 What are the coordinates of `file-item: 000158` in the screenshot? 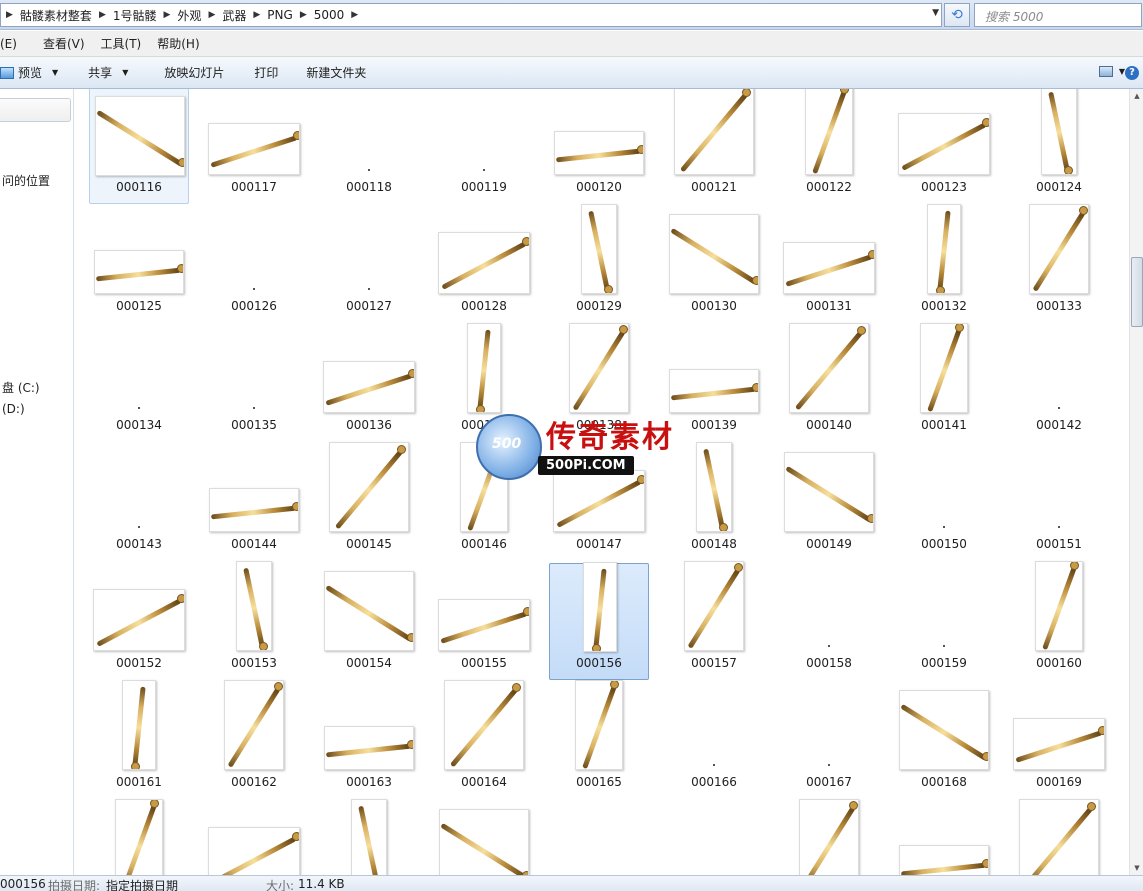 It's located at (829, 621).